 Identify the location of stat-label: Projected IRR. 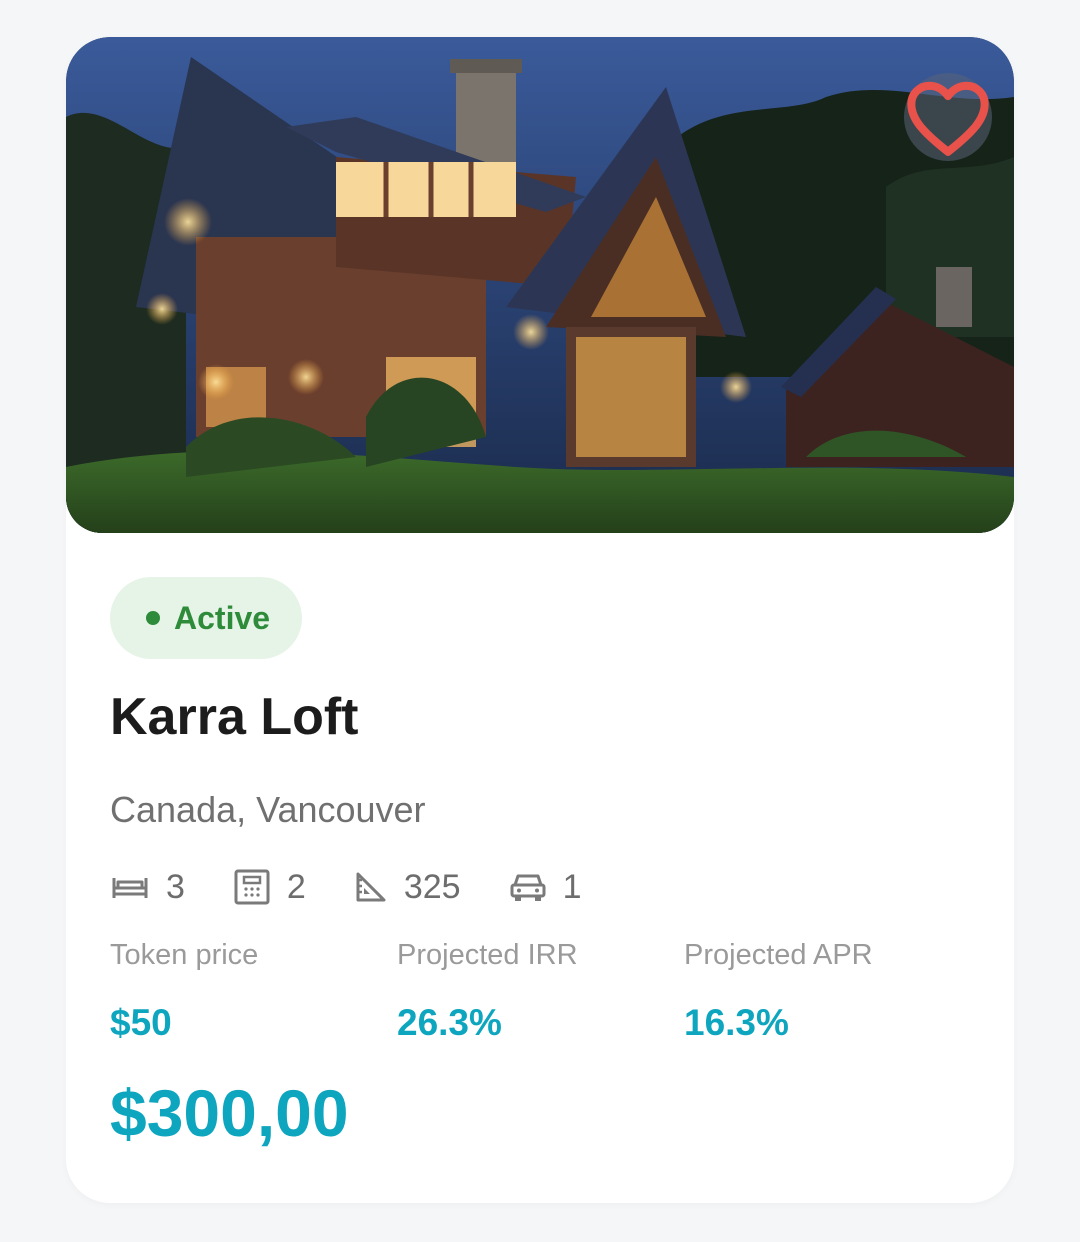
(487, 955).